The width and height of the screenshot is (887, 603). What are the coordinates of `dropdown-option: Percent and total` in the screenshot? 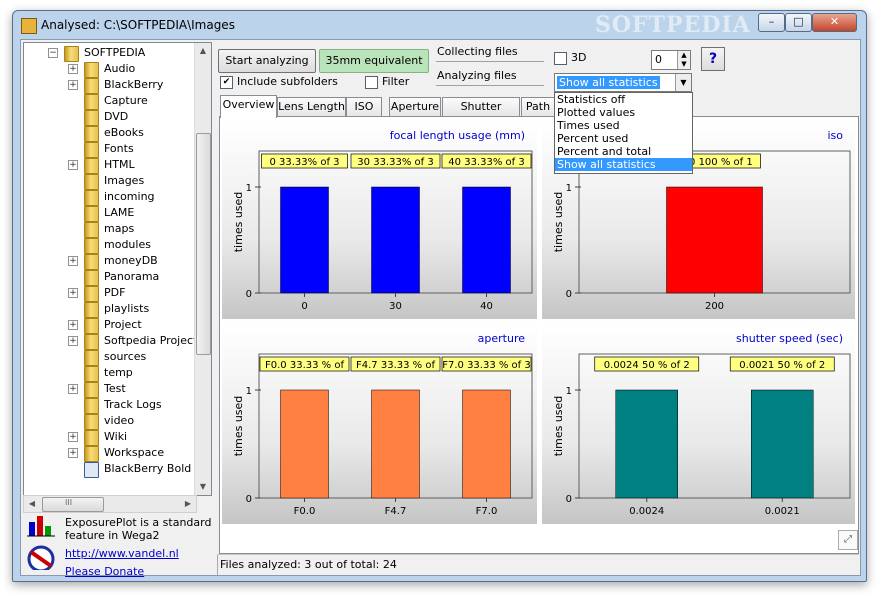 It's located at (623, 151).